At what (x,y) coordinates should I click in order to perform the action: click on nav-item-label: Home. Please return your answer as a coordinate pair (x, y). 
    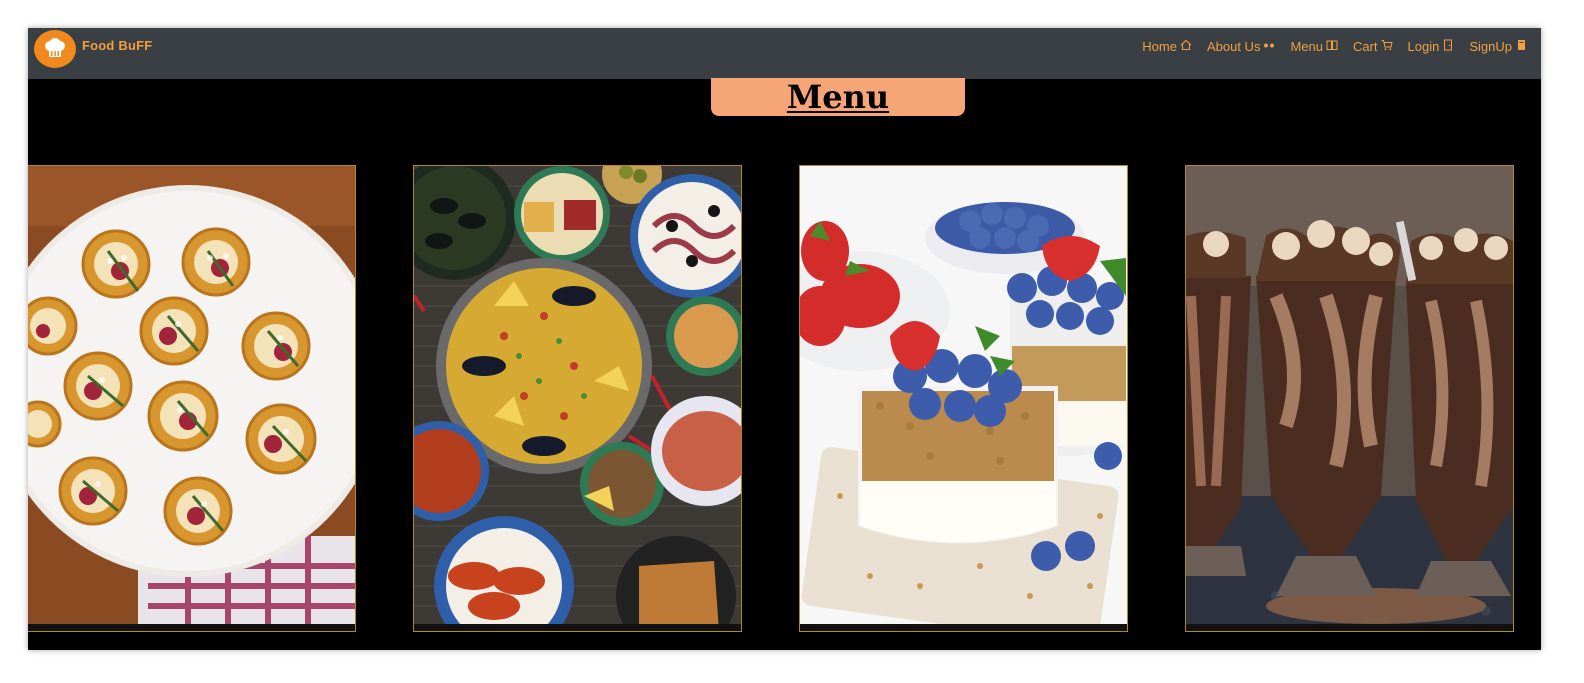
    Looking at the image, I should click on (1159, 46).